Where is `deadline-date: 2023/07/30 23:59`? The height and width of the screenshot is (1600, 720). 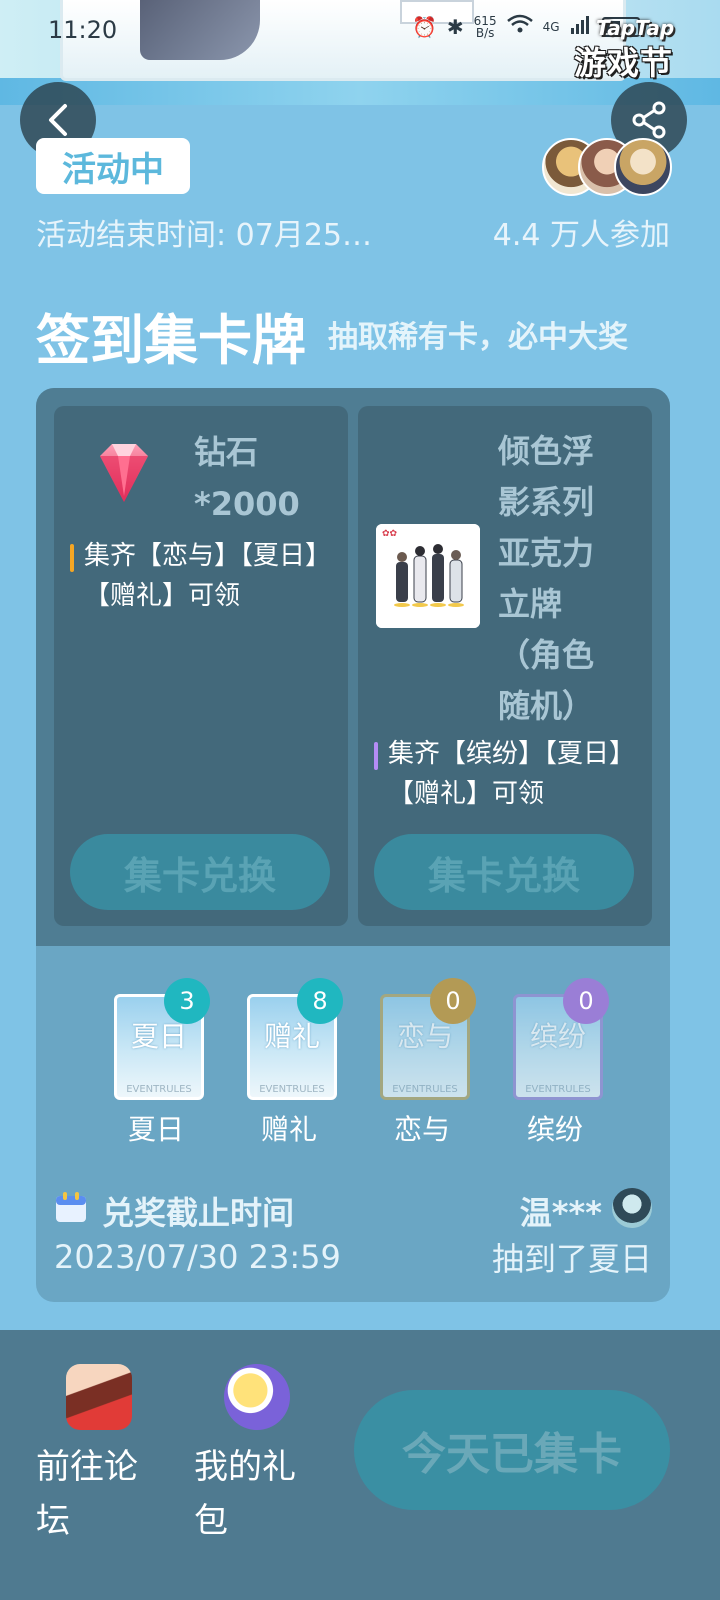 deadline-date: 2023/07/30 23:59 is located at coordinates (197, 1257).